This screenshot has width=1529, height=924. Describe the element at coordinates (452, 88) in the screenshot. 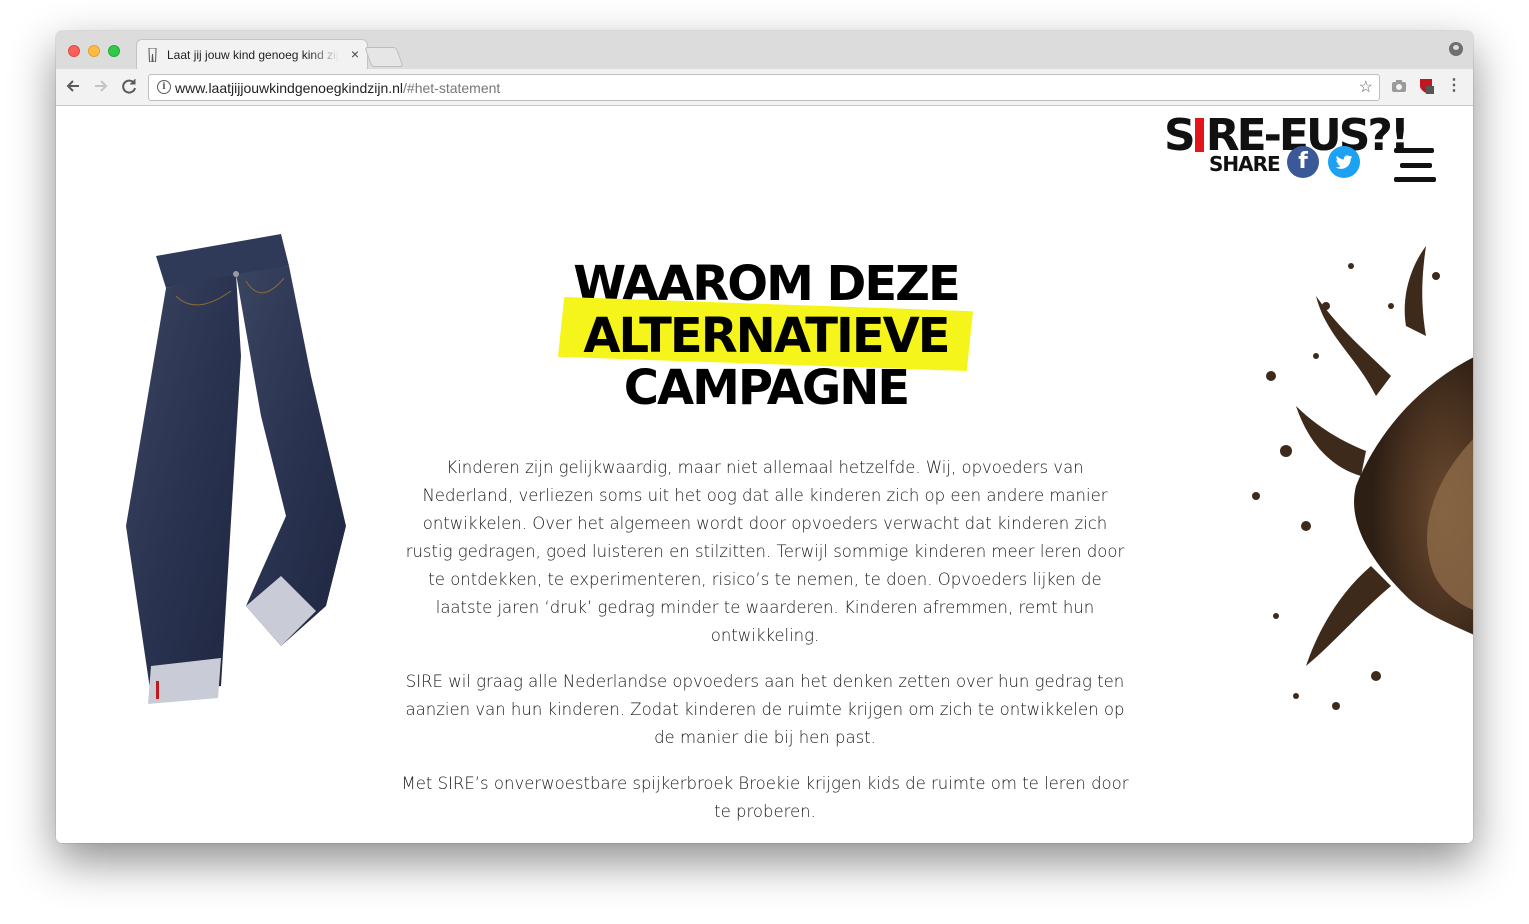

I see `url-path: /#het-statement` at that location.